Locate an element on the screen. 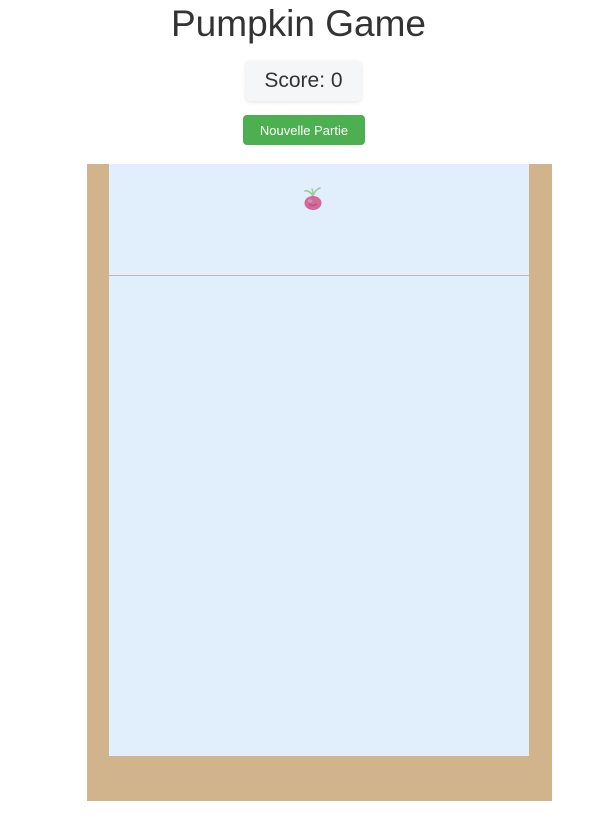 The height and width of the screenshot is (821, 597). drop-limit-line is located at coordinates (319, 275).